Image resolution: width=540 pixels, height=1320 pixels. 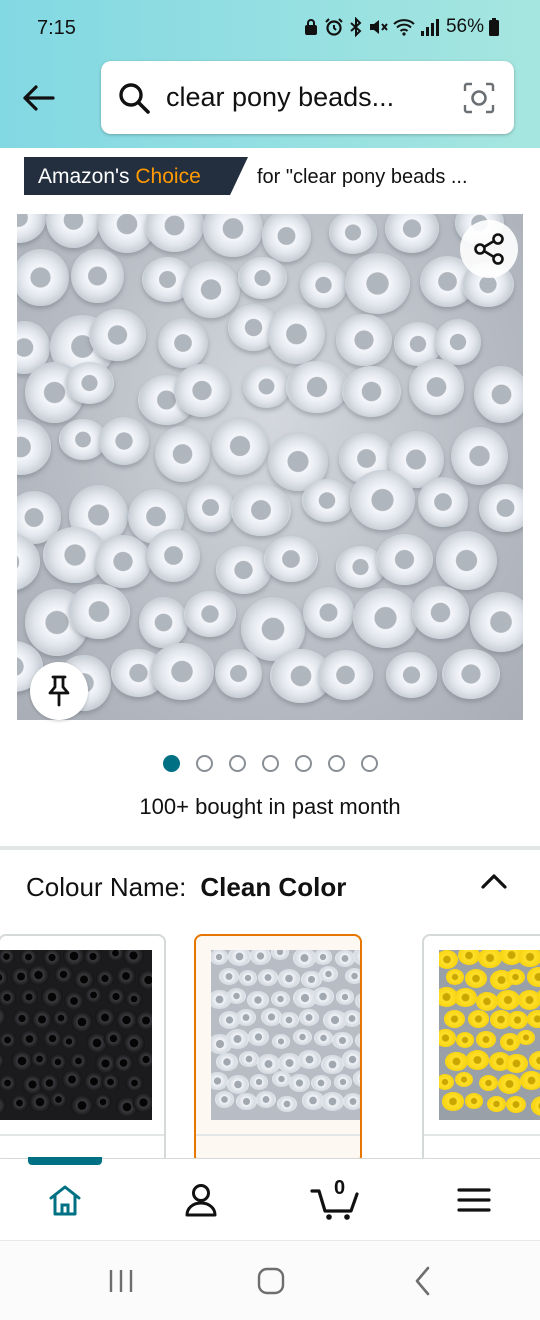 I want to click on system-navigation-bar, so click(x=270, y=1280).